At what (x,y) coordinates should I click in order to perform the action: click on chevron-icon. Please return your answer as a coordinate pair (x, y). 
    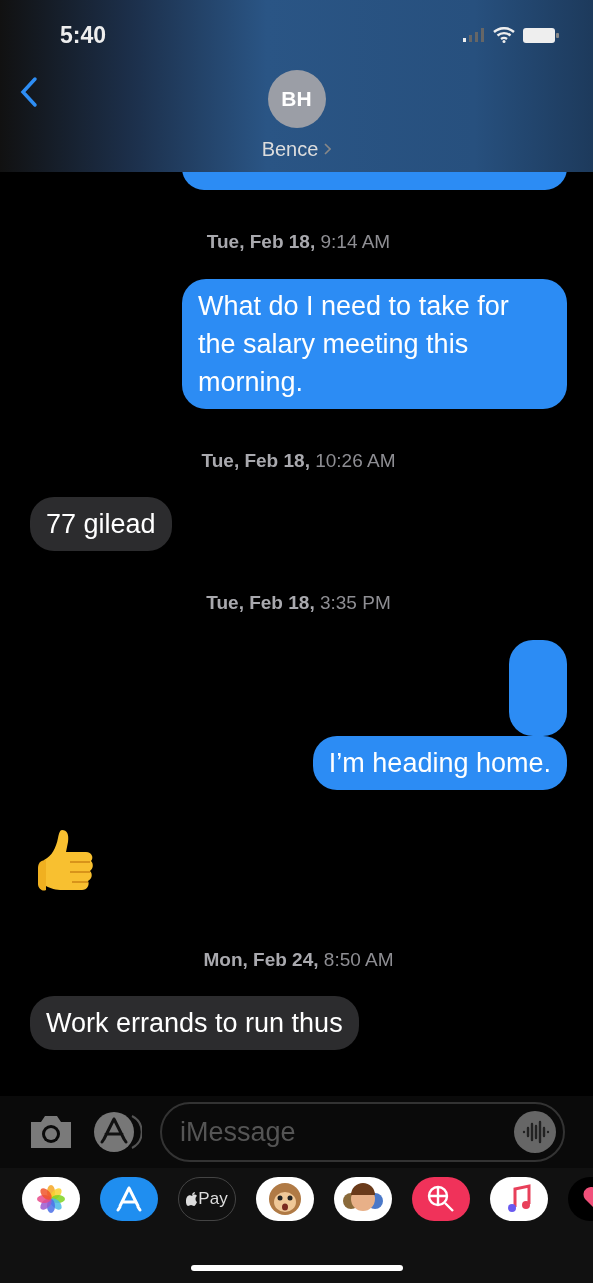
    Looking at the image, I should click on (328, 149).